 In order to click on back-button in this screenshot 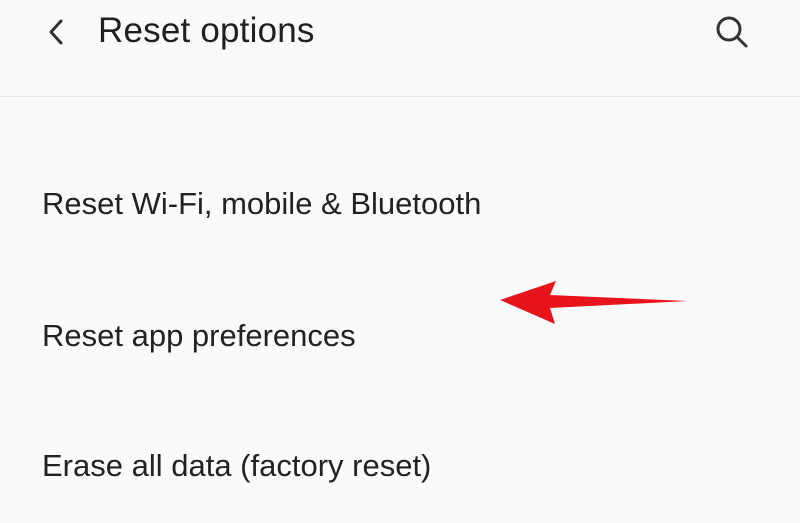, I will do `click(56, 32)`.